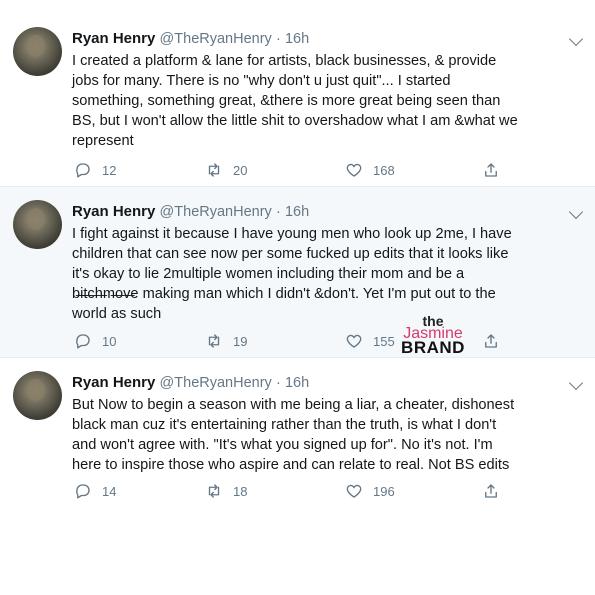 This screenshot has width=595, height=595. Describe the element at coordinates (333, 491) in the screenshot. I see `tweet-actions: 14 18 196` at that location.